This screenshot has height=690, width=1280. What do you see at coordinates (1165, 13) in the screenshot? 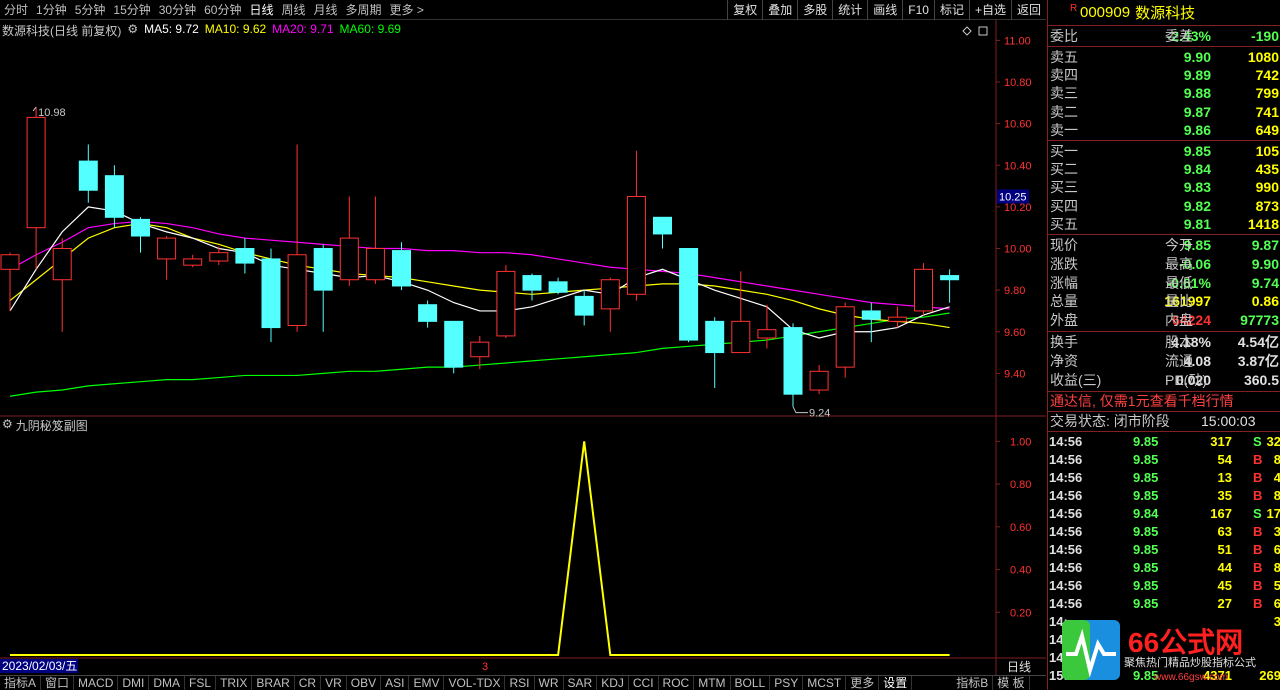
I see `stock-name: 数源科技` at bounding box center [1165, 13].